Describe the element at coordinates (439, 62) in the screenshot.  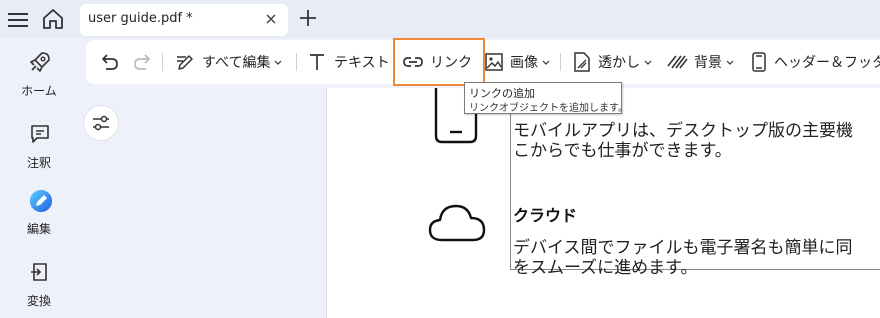
I see `link-button-highlight` at that location.